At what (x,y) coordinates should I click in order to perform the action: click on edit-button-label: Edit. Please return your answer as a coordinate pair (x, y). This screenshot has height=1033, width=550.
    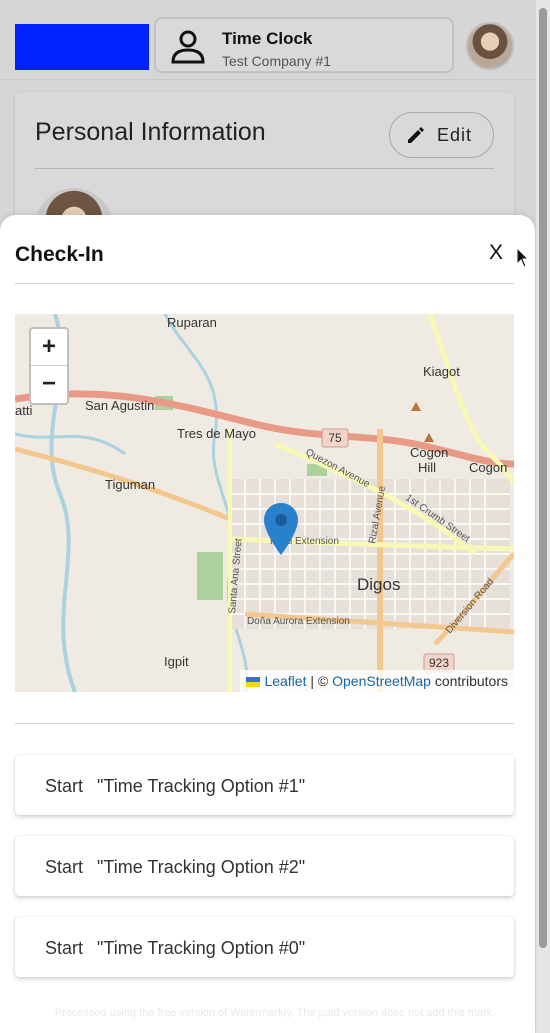
    Looking at the image, I should click on (455, 135).